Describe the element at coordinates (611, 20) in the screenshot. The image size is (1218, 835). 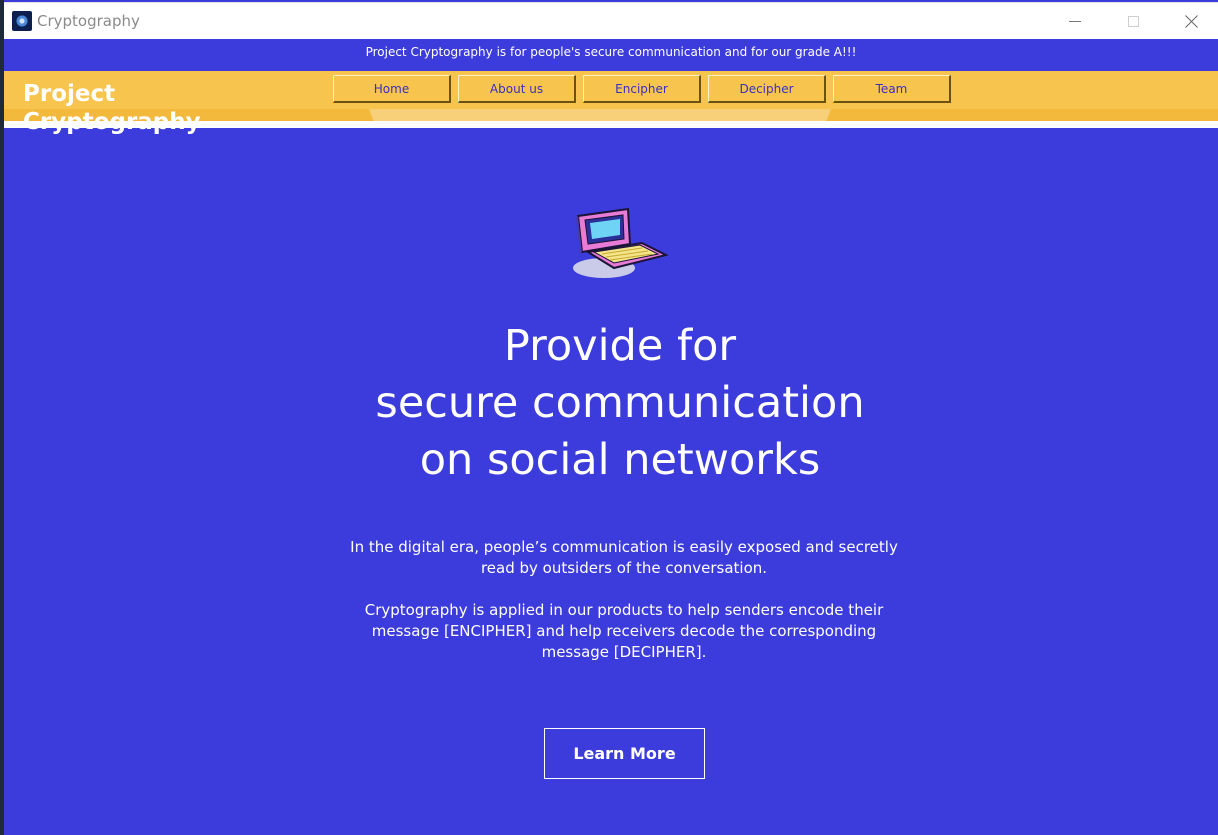
I see `title-bar: Cryptography` at that location.